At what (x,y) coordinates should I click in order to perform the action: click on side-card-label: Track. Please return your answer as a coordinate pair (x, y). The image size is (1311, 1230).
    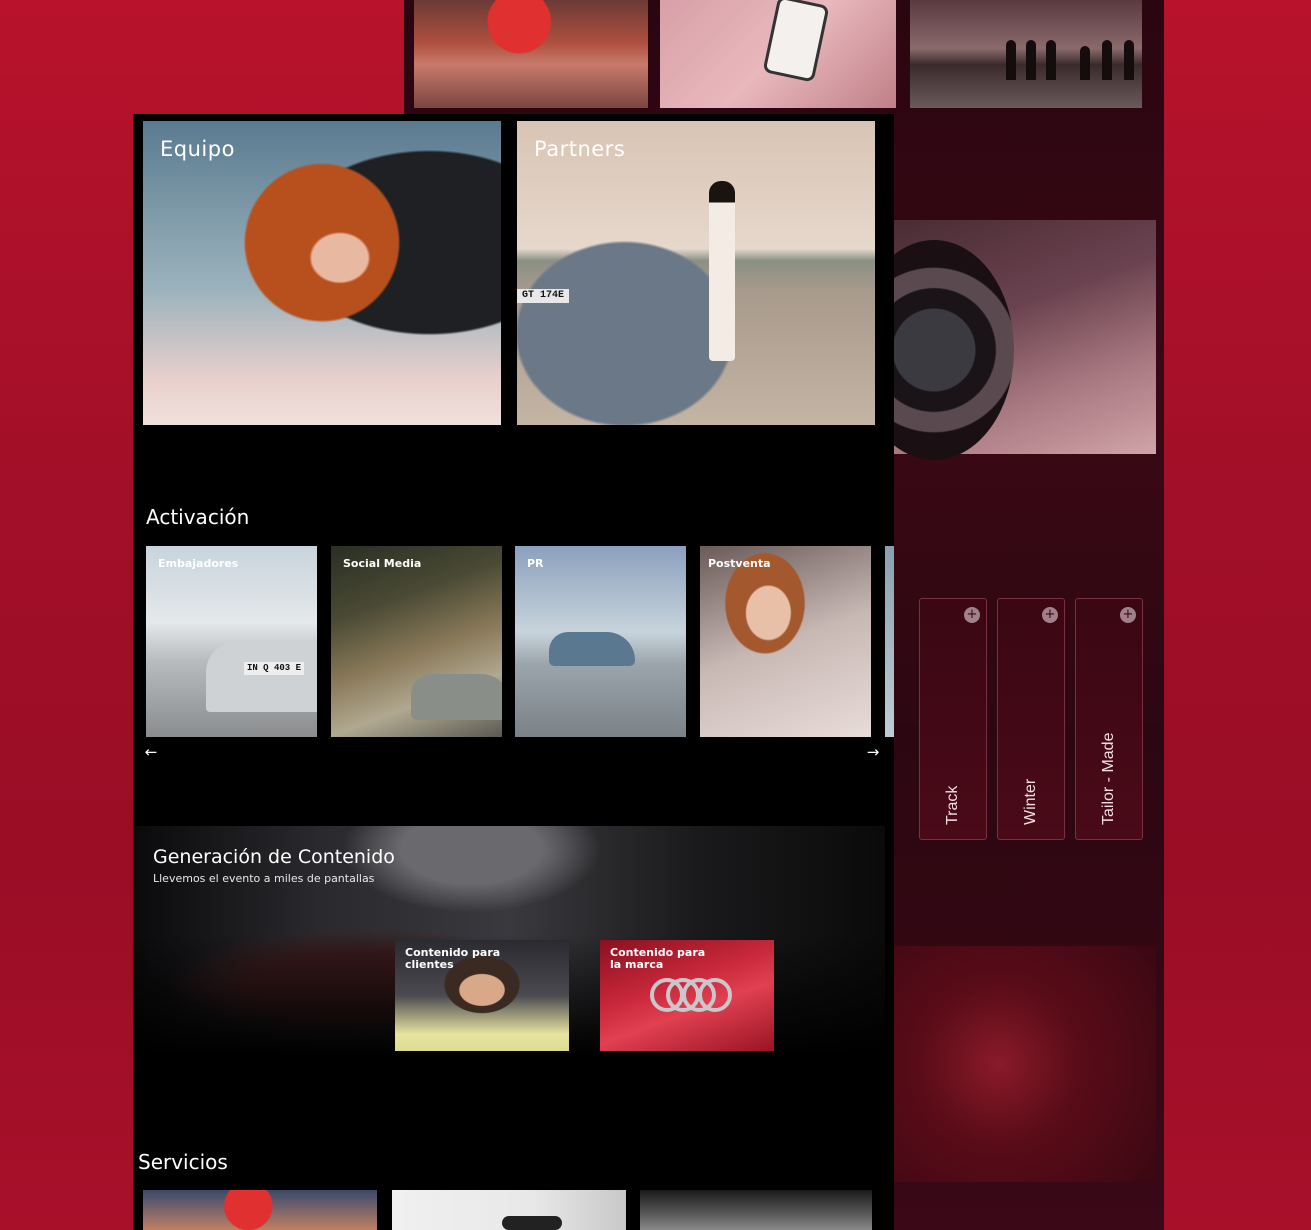
    Looking at the image, I should click on (952, 805).